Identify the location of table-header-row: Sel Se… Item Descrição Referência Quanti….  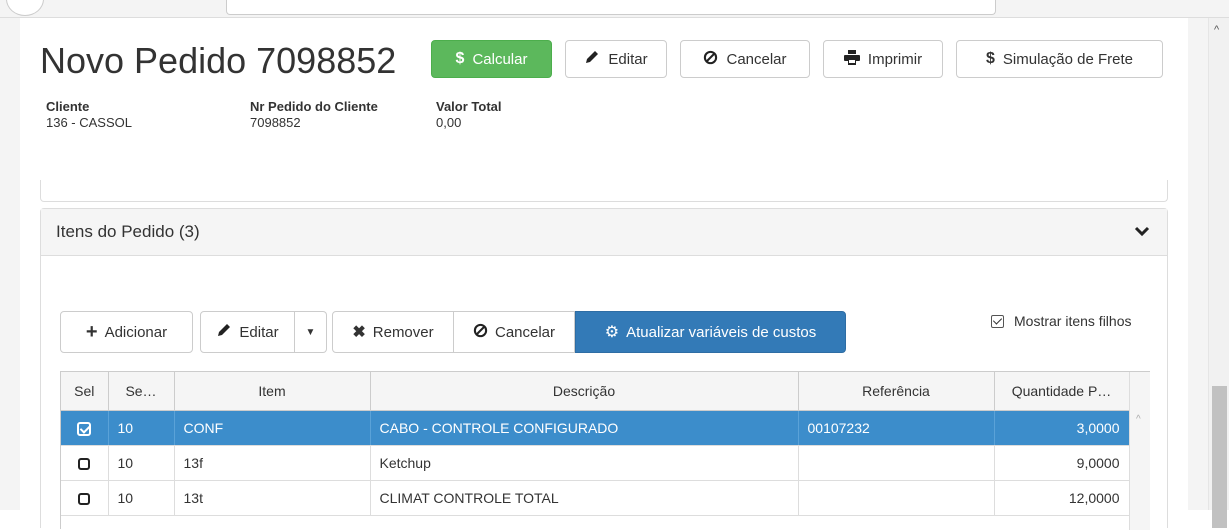
(595, 391).